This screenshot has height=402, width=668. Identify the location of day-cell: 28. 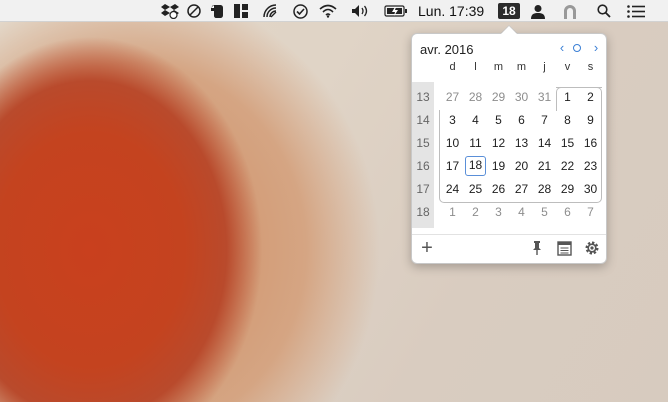
(544, 189).